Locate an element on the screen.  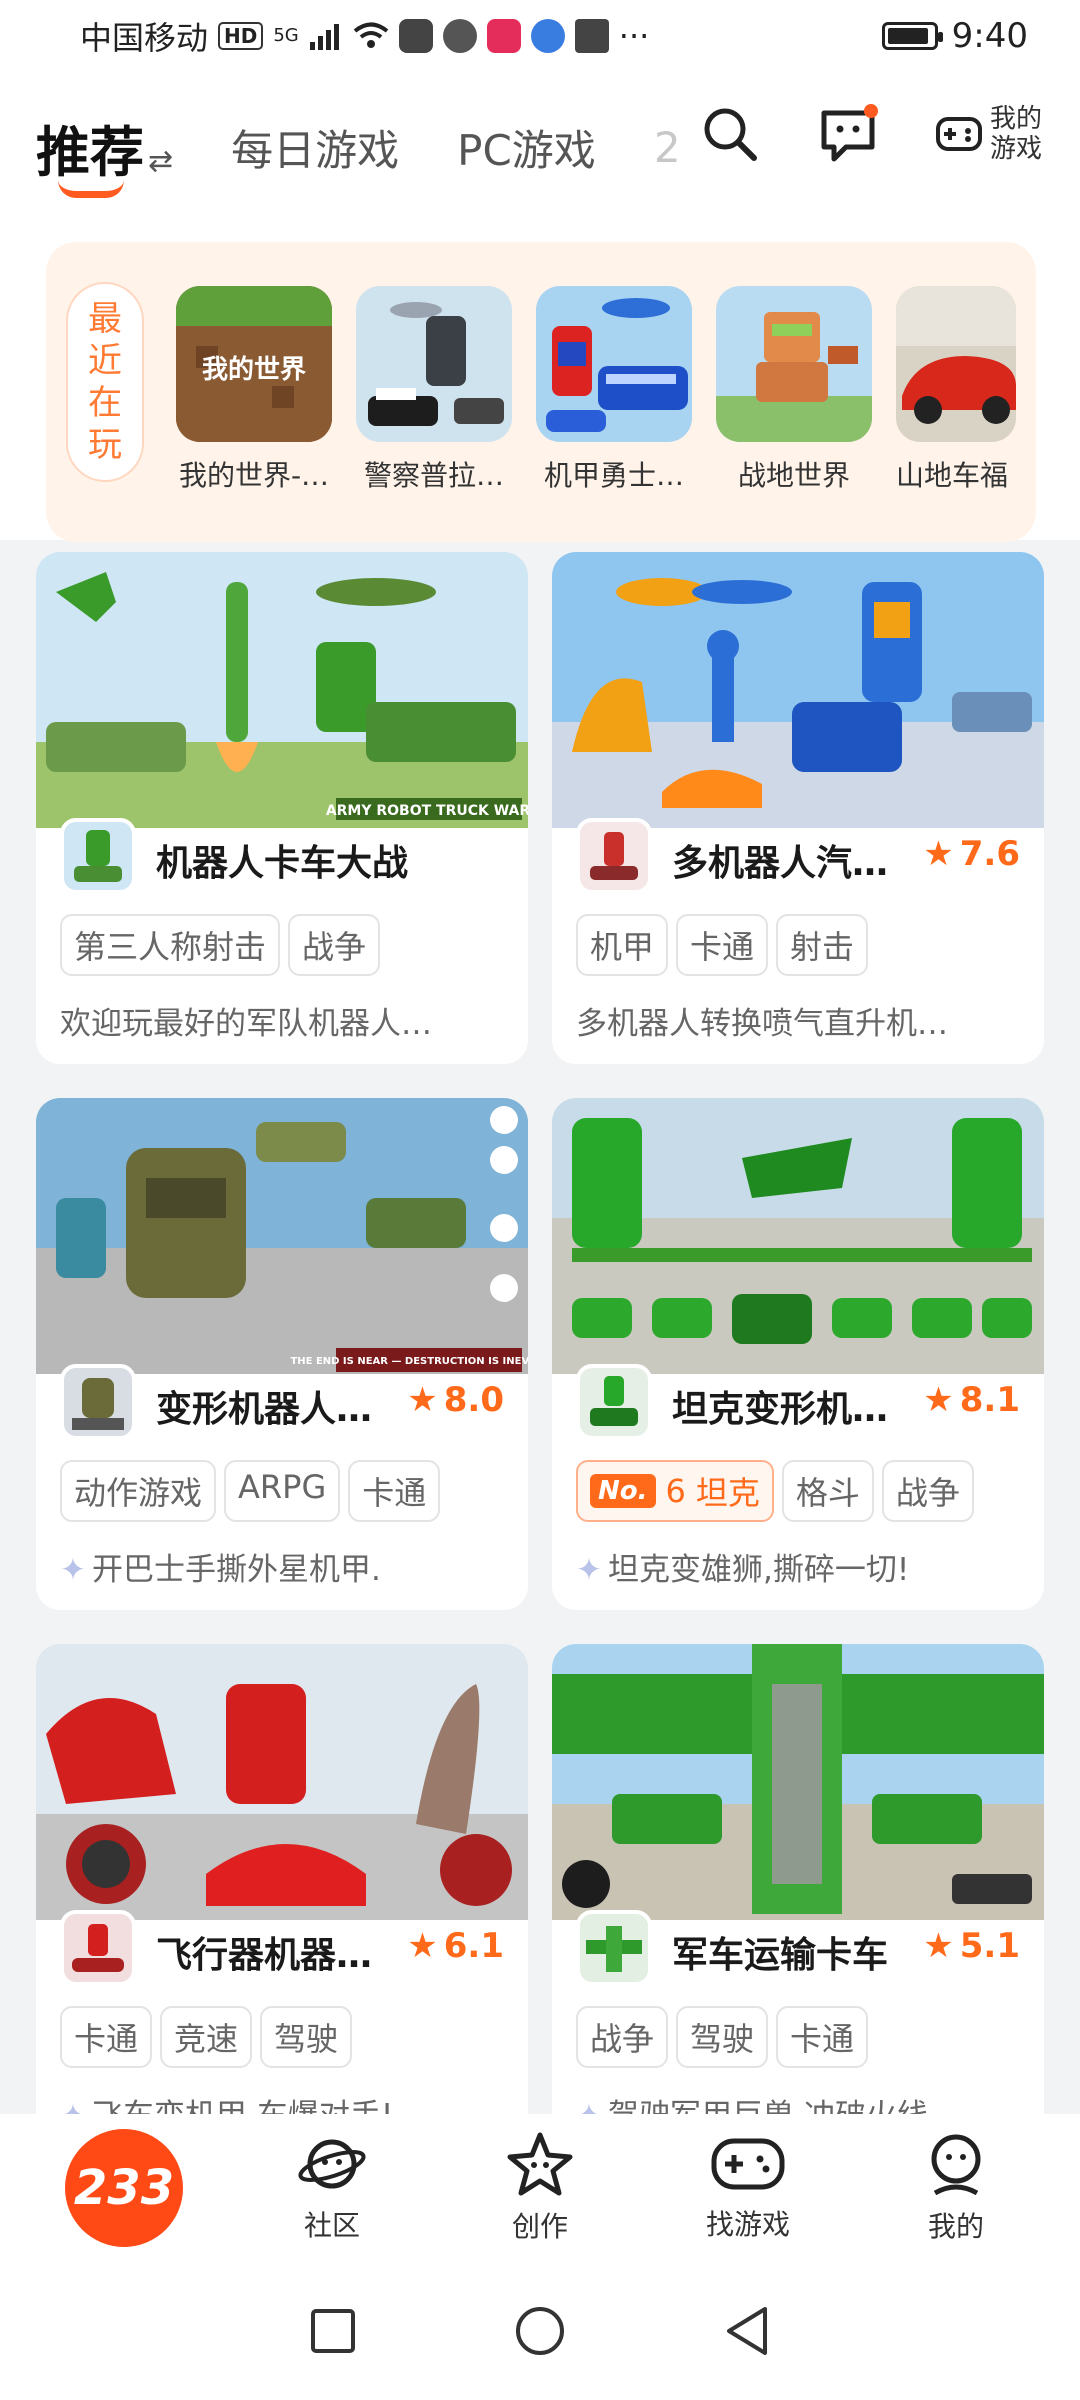
game-tag: 射击 is located at coordinates (822, 945).